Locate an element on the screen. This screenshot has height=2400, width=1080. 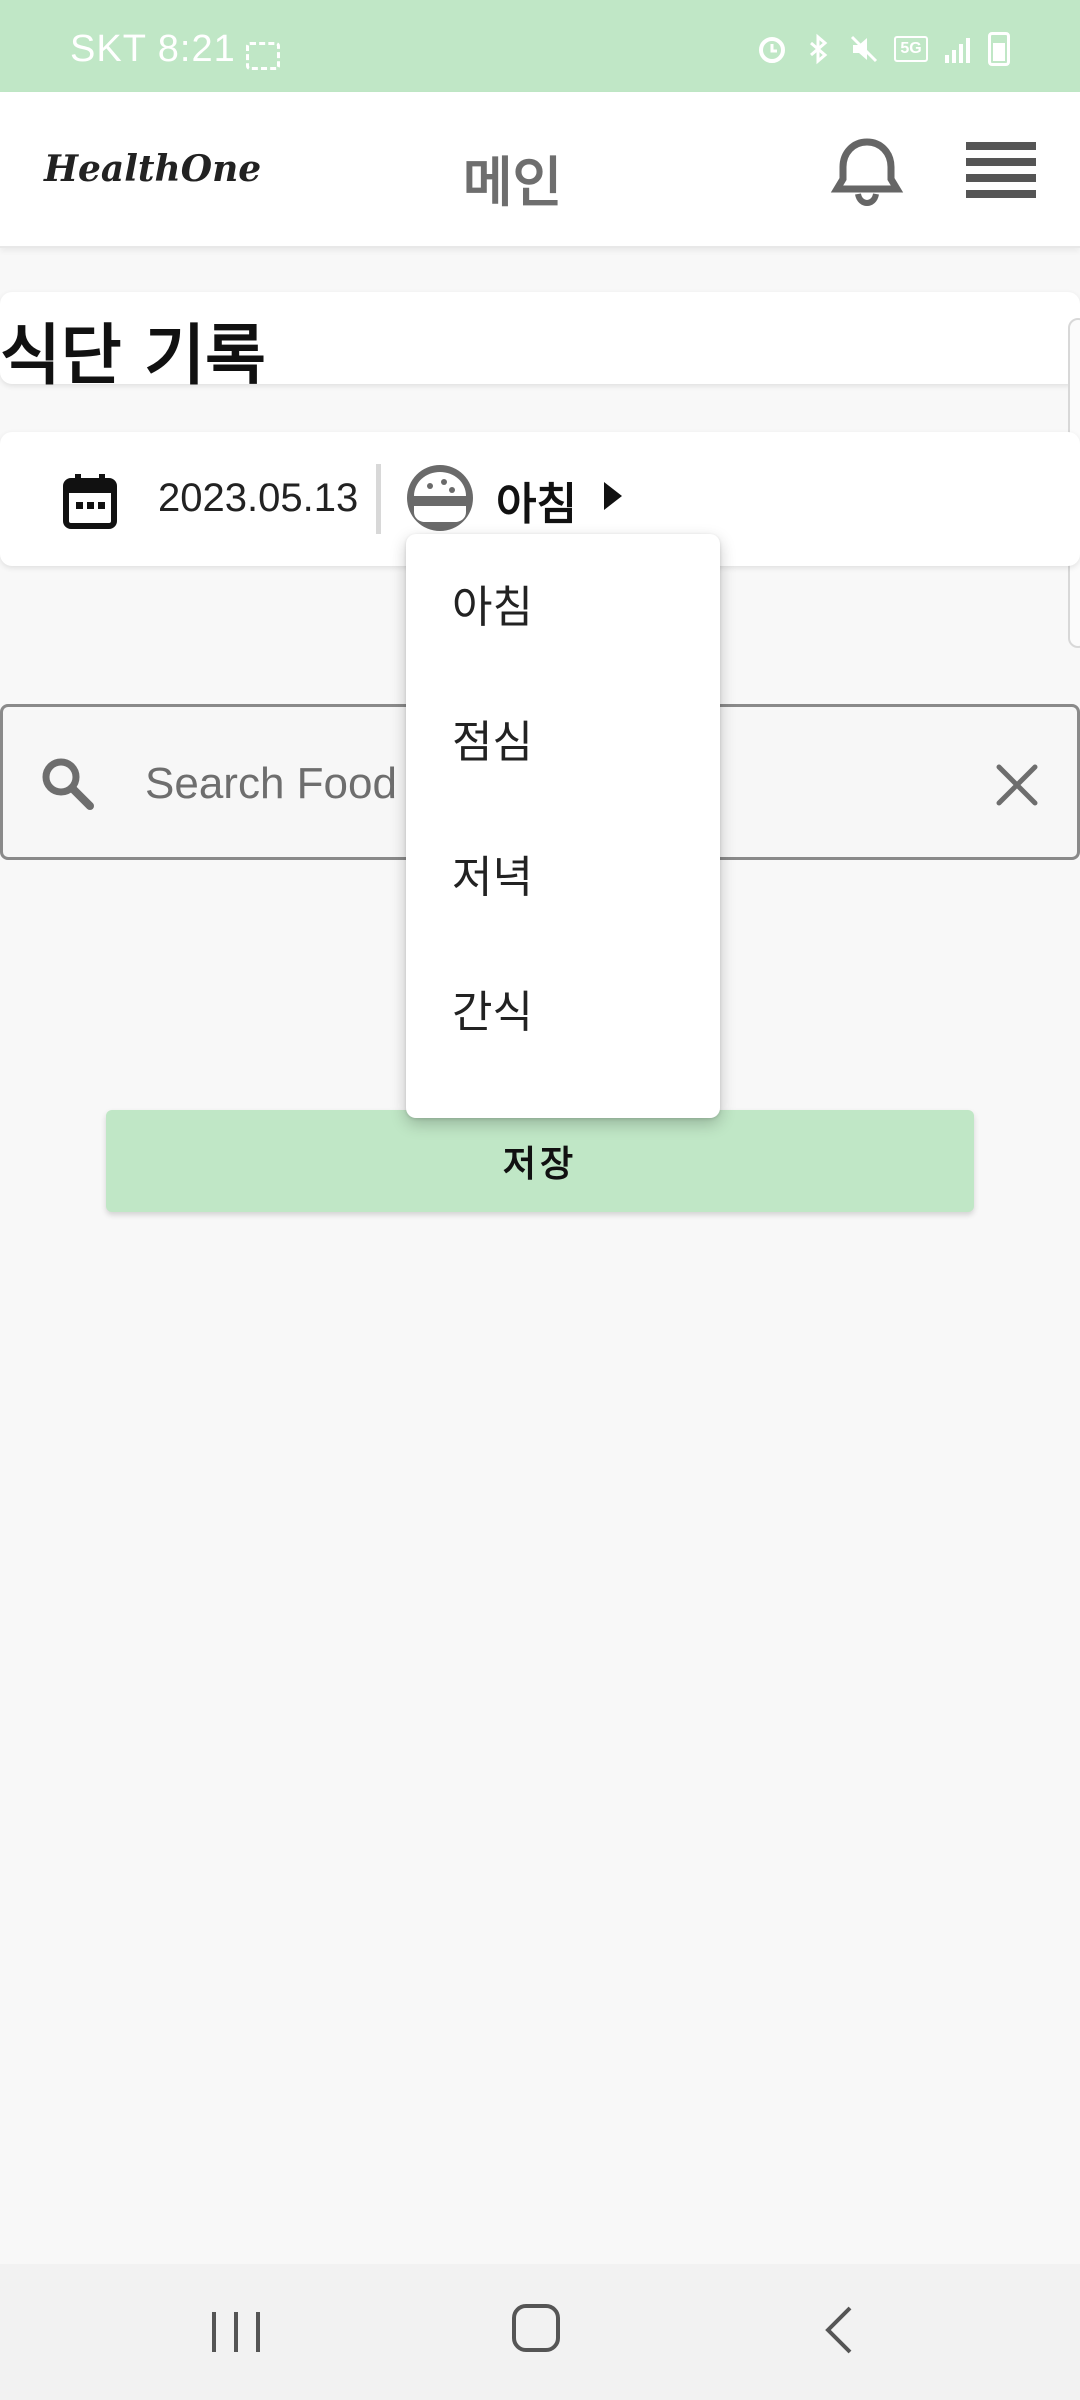
system-nav-bar is located at coordinates (540, 2332).